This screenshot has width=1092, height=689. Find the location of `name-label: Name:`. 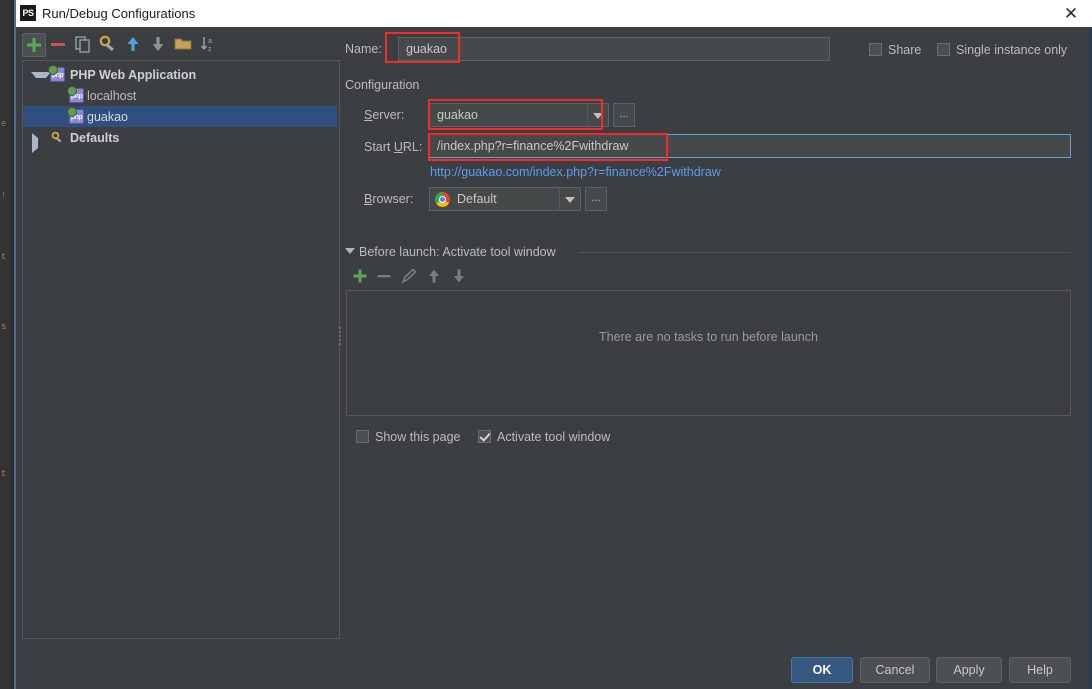

name-label: Name: is located at coordinates (363, 49).